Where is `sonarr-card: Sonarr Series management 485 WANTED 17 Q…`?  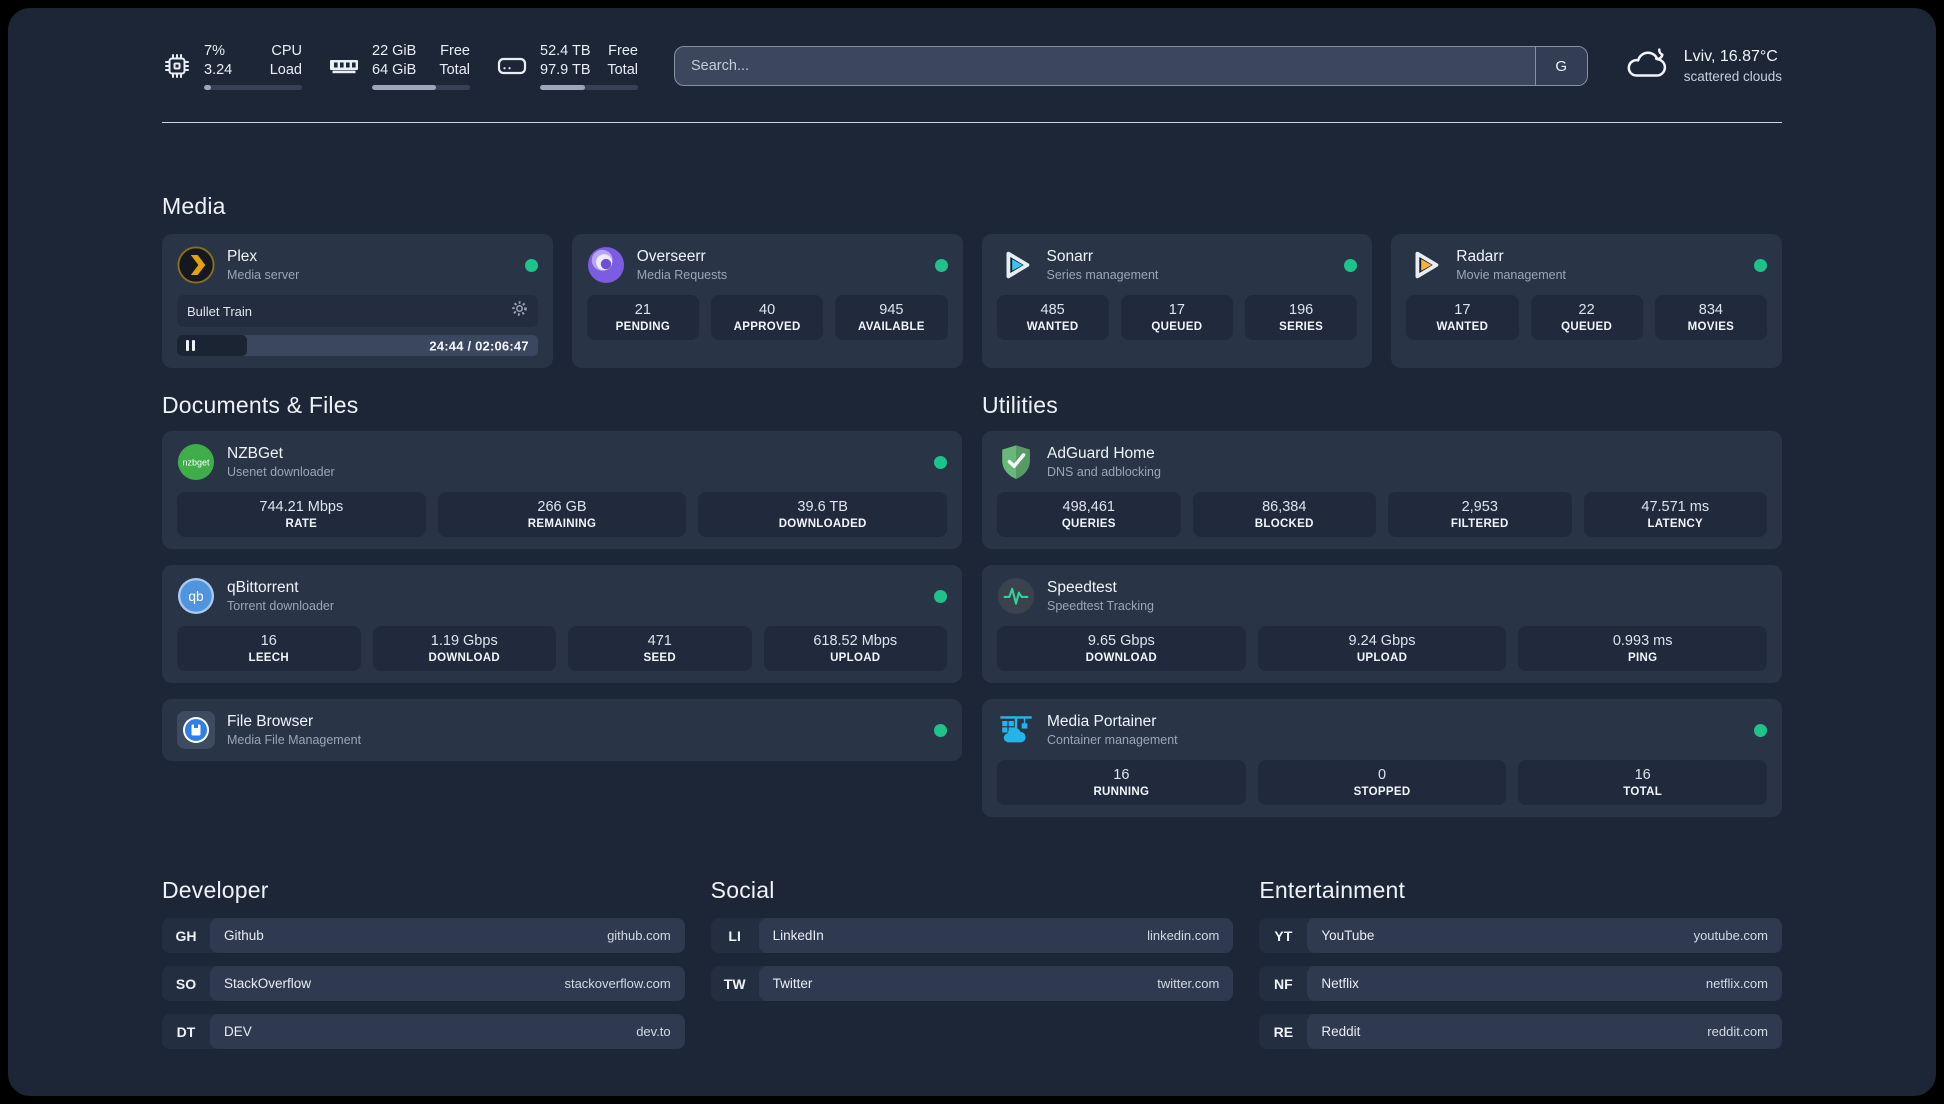
sonarr-card: Sonarr Series management 485 WANTED 17 Q… is located at coordinates (1177, 301).